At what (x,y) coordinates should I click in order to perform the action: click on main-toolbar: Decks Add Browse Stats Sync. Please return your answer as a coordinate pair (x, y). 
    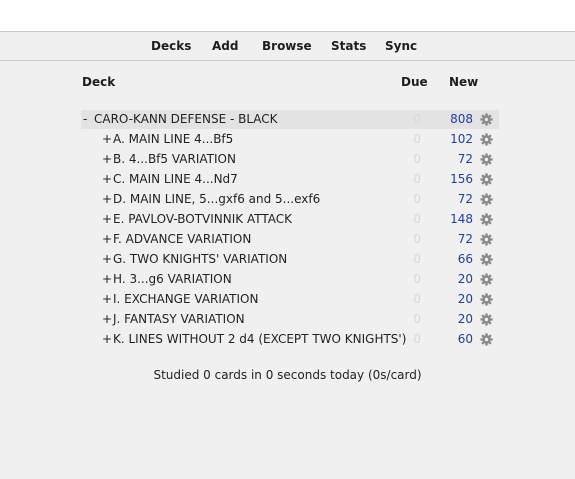
    Looking at the image, I should click on (287, 46).